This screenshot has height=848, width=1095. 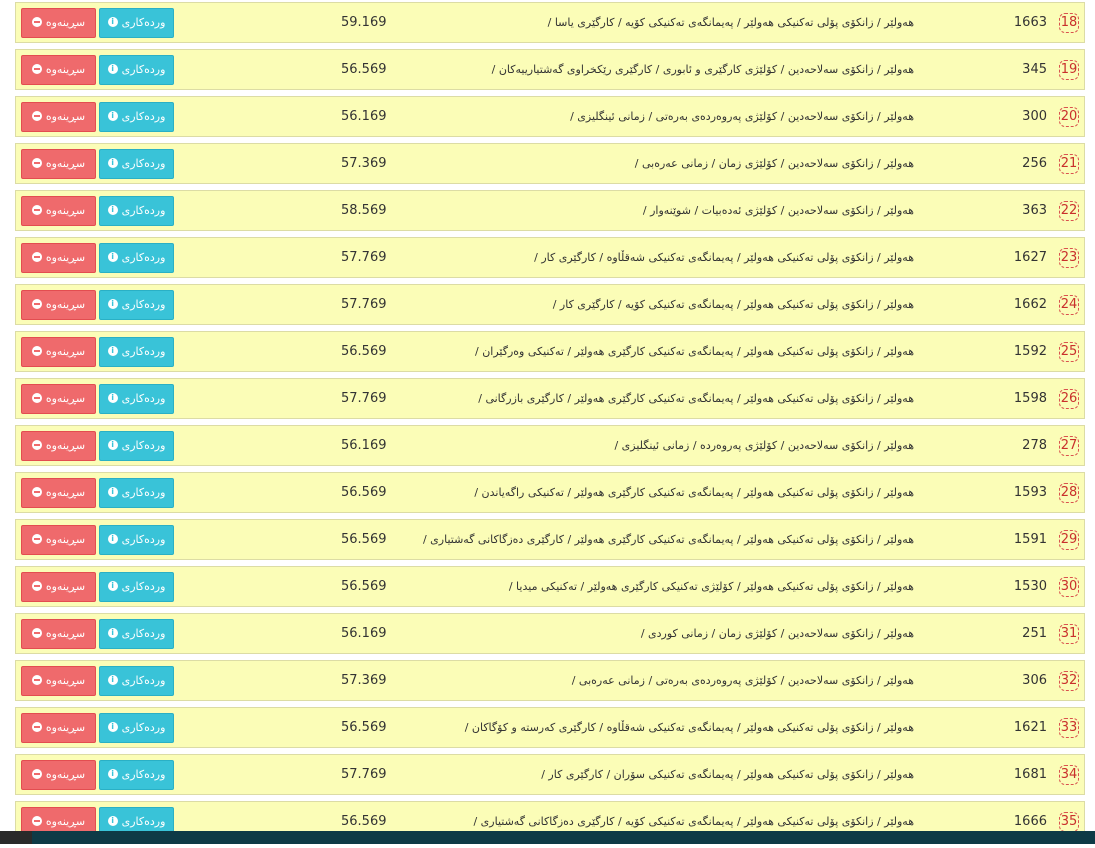 I want to click on row-rank-badge: 35, so click(x=1069, y=822).